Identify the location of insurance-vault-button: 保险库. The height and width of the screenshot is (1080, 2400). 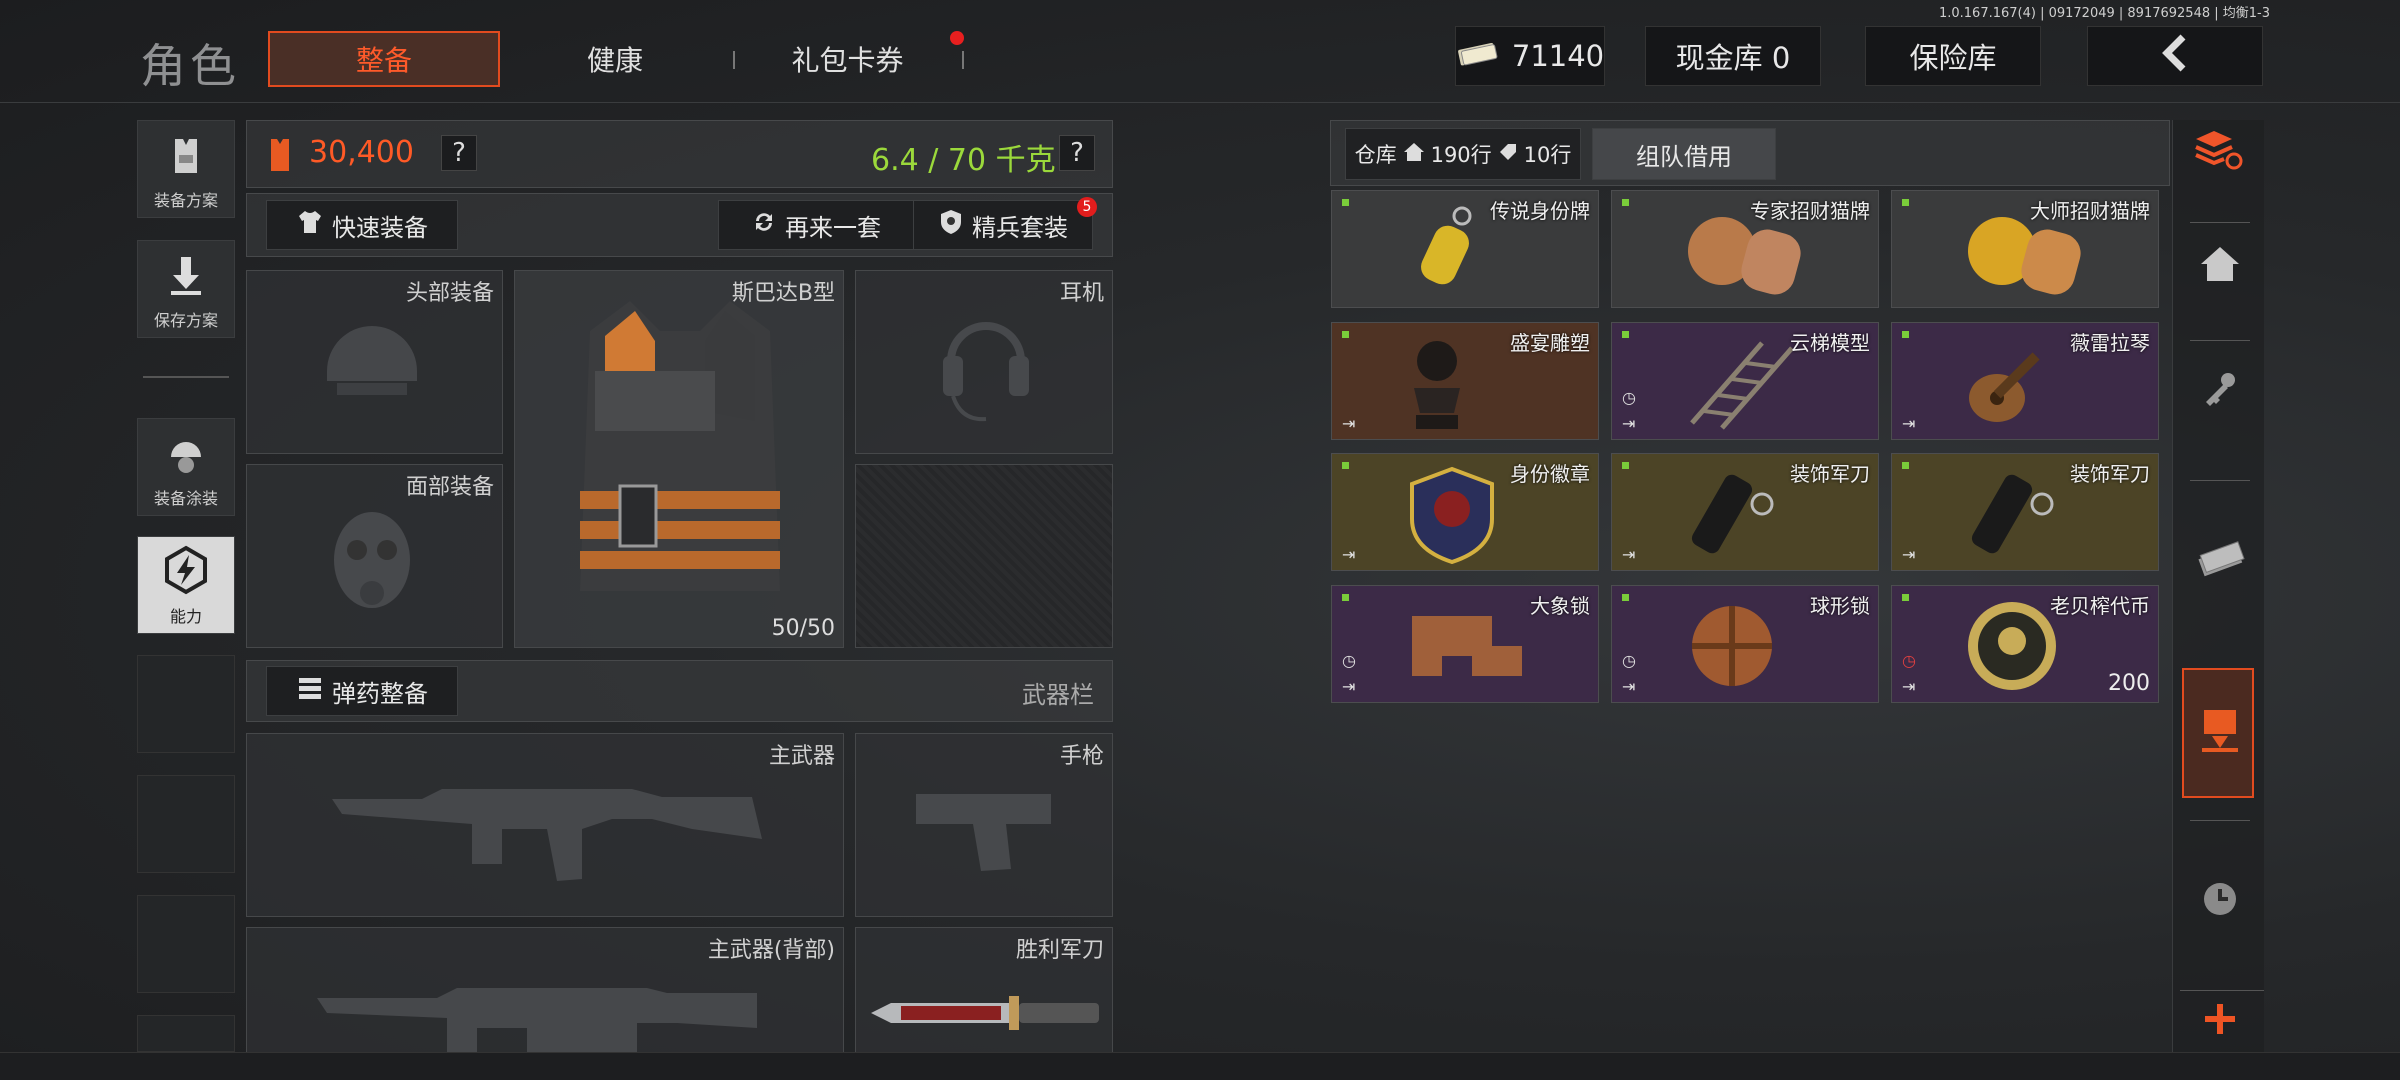
(1953, 56).